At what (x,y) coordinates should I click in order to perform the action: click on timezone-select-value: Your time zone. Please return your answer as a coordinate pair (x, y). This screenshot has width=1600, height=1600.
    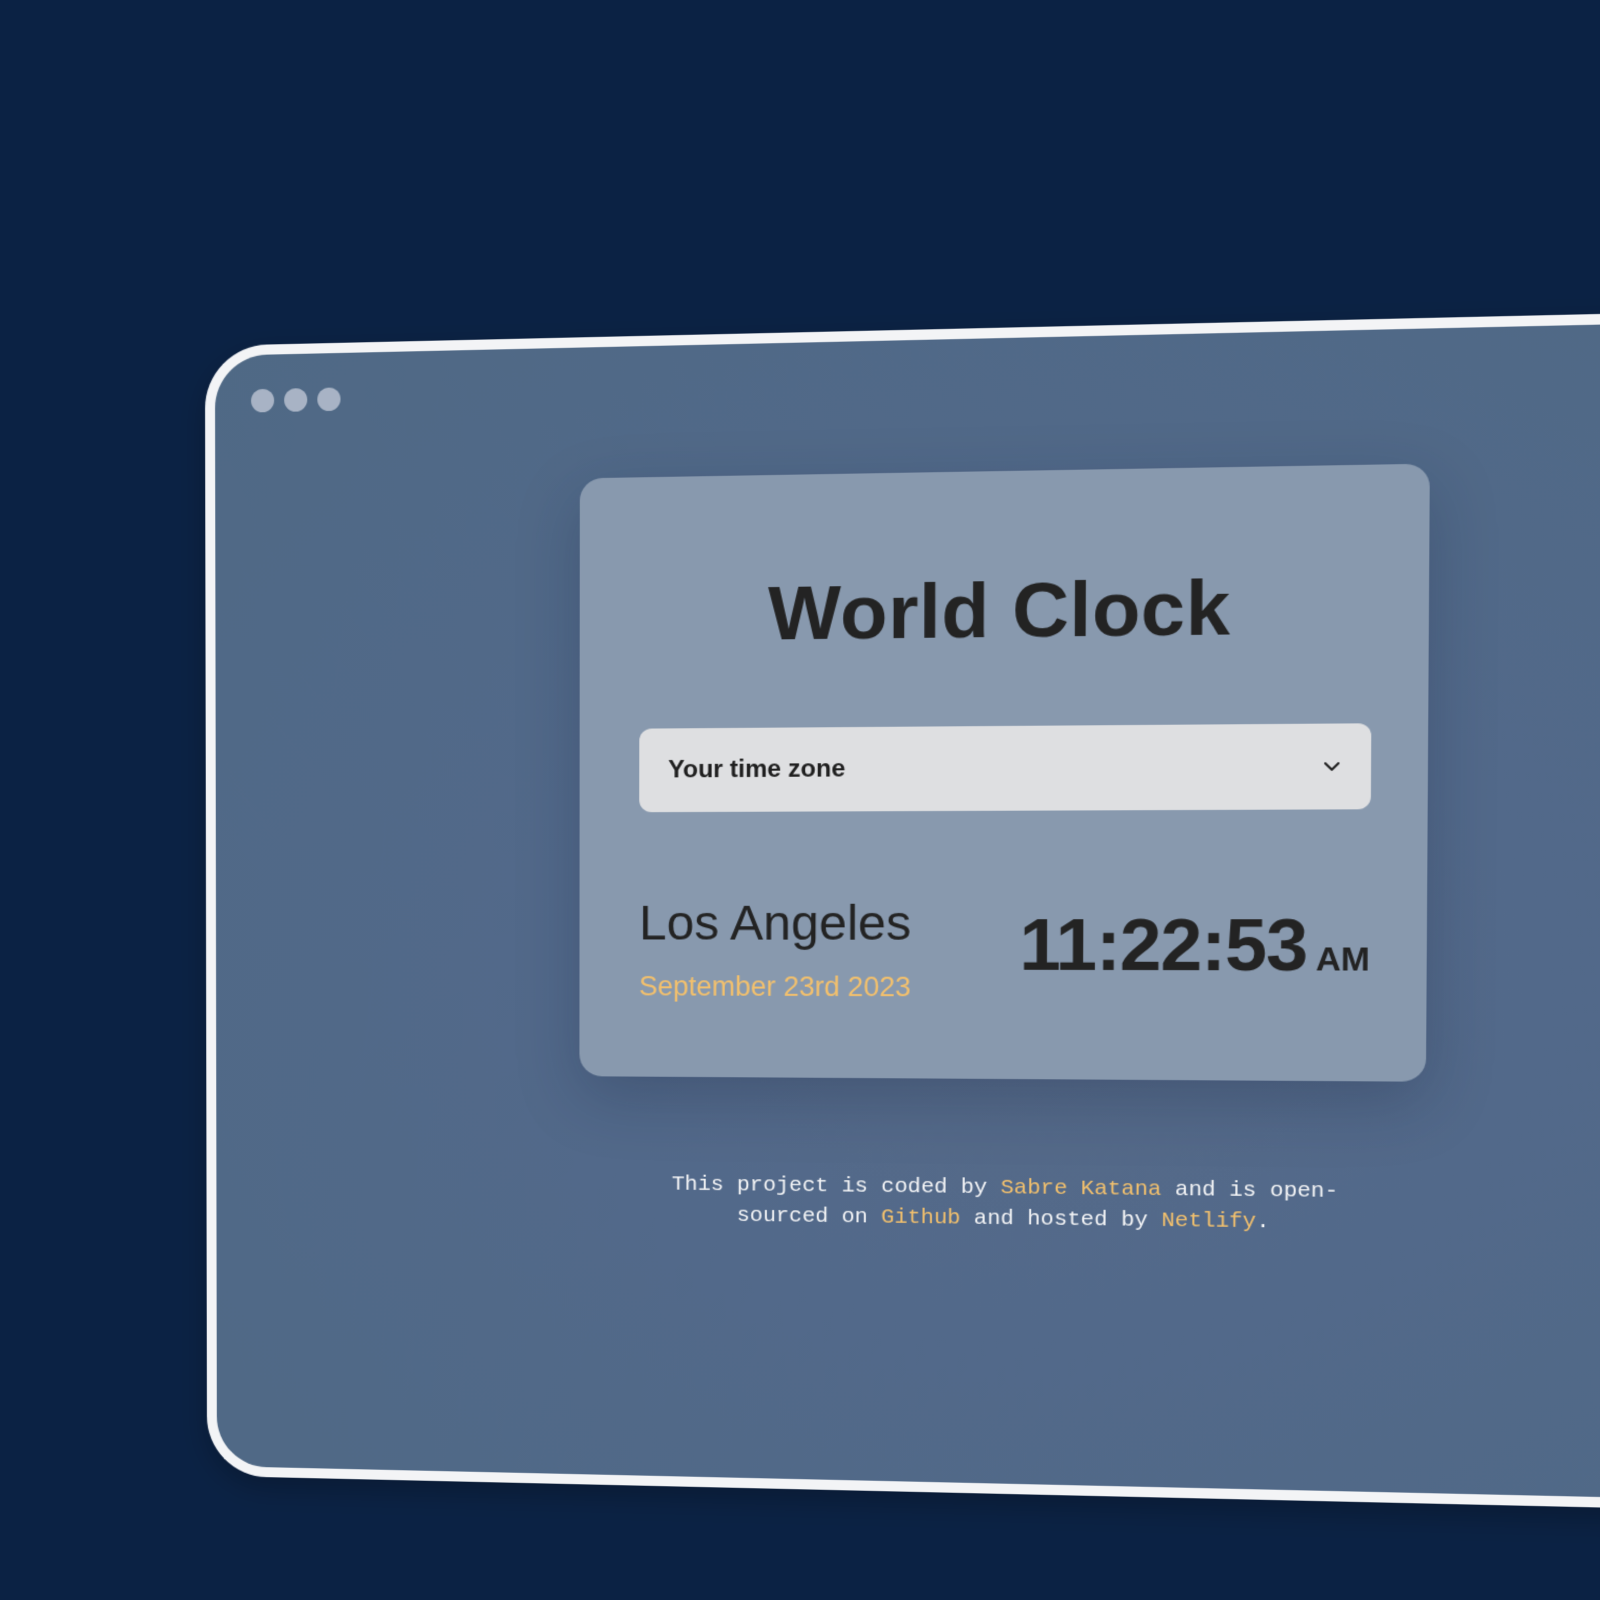
    Looking at the image, I should click on (757, 769).